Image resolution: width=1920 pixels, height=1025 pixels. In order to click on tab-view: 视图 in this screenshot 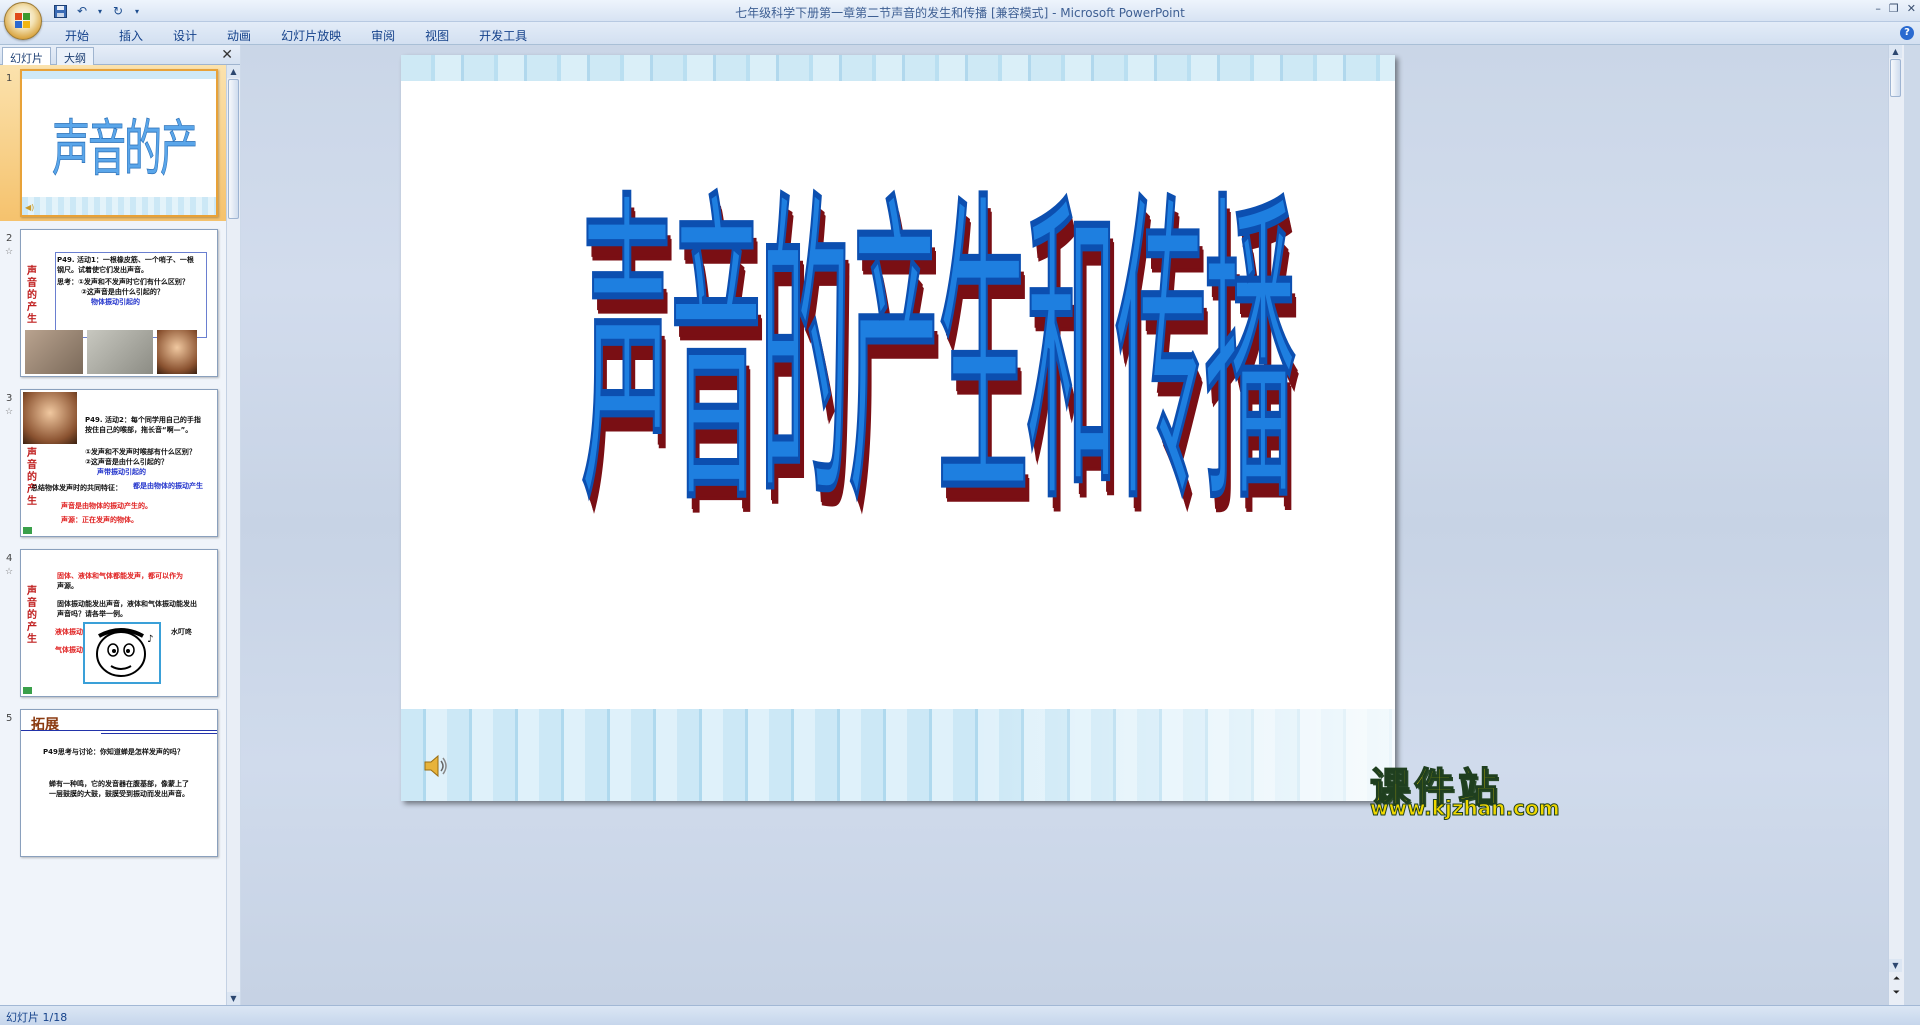, I will do `click(437, 35)`.